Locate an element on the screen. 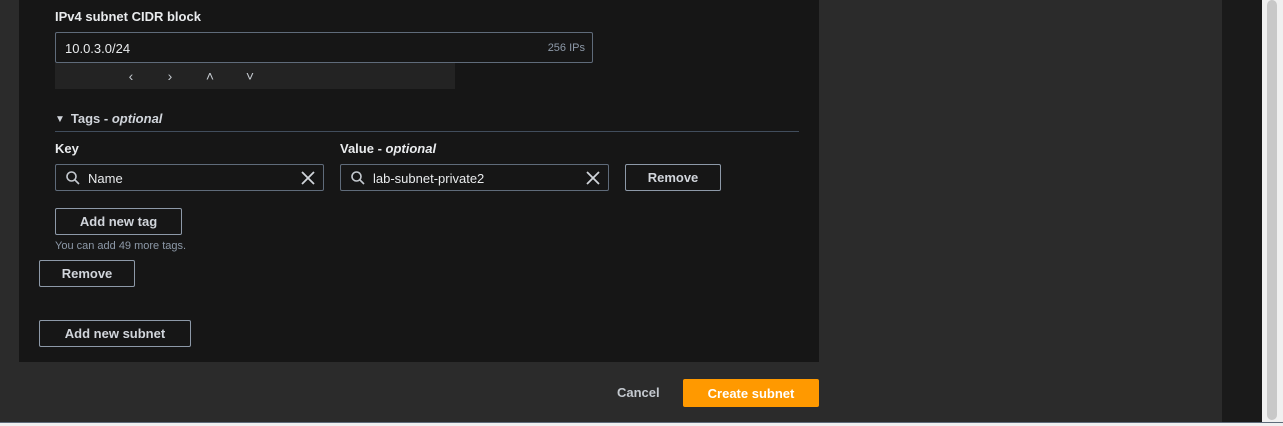 This screenshot has width=1283, height=426. tag-value-input: lab-subnet-private2 is located at coordinates (474, 177).